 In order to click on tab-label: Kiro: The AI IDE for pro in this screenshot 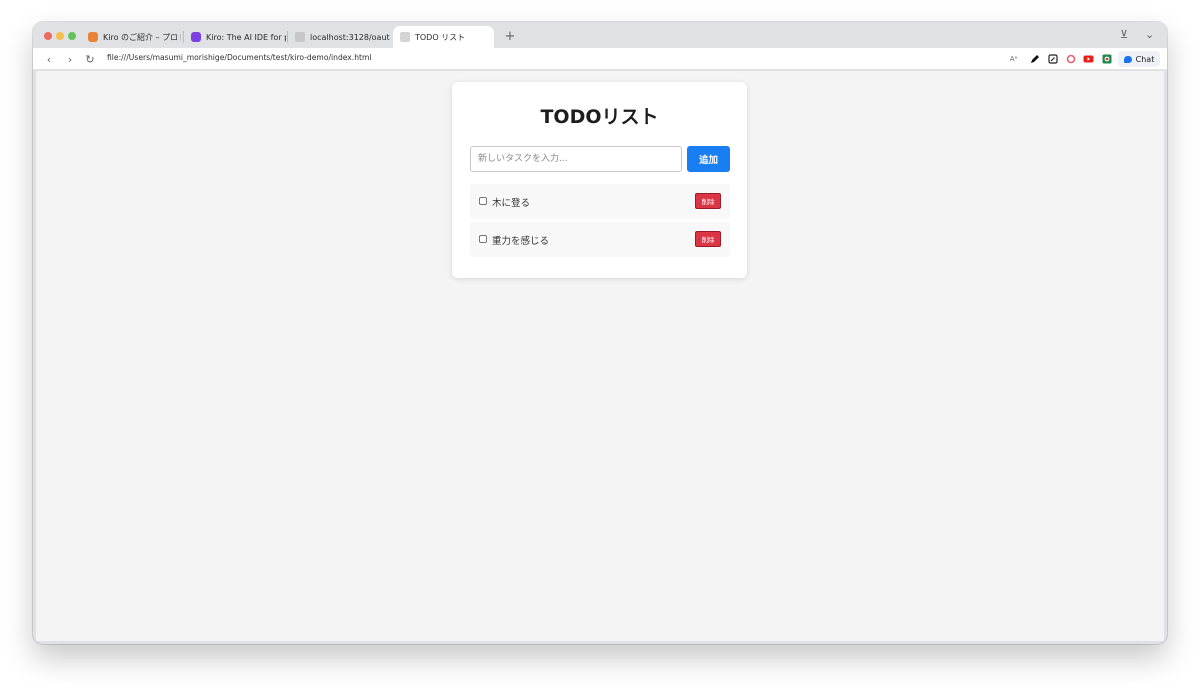, I will do `click(246, 37)`.